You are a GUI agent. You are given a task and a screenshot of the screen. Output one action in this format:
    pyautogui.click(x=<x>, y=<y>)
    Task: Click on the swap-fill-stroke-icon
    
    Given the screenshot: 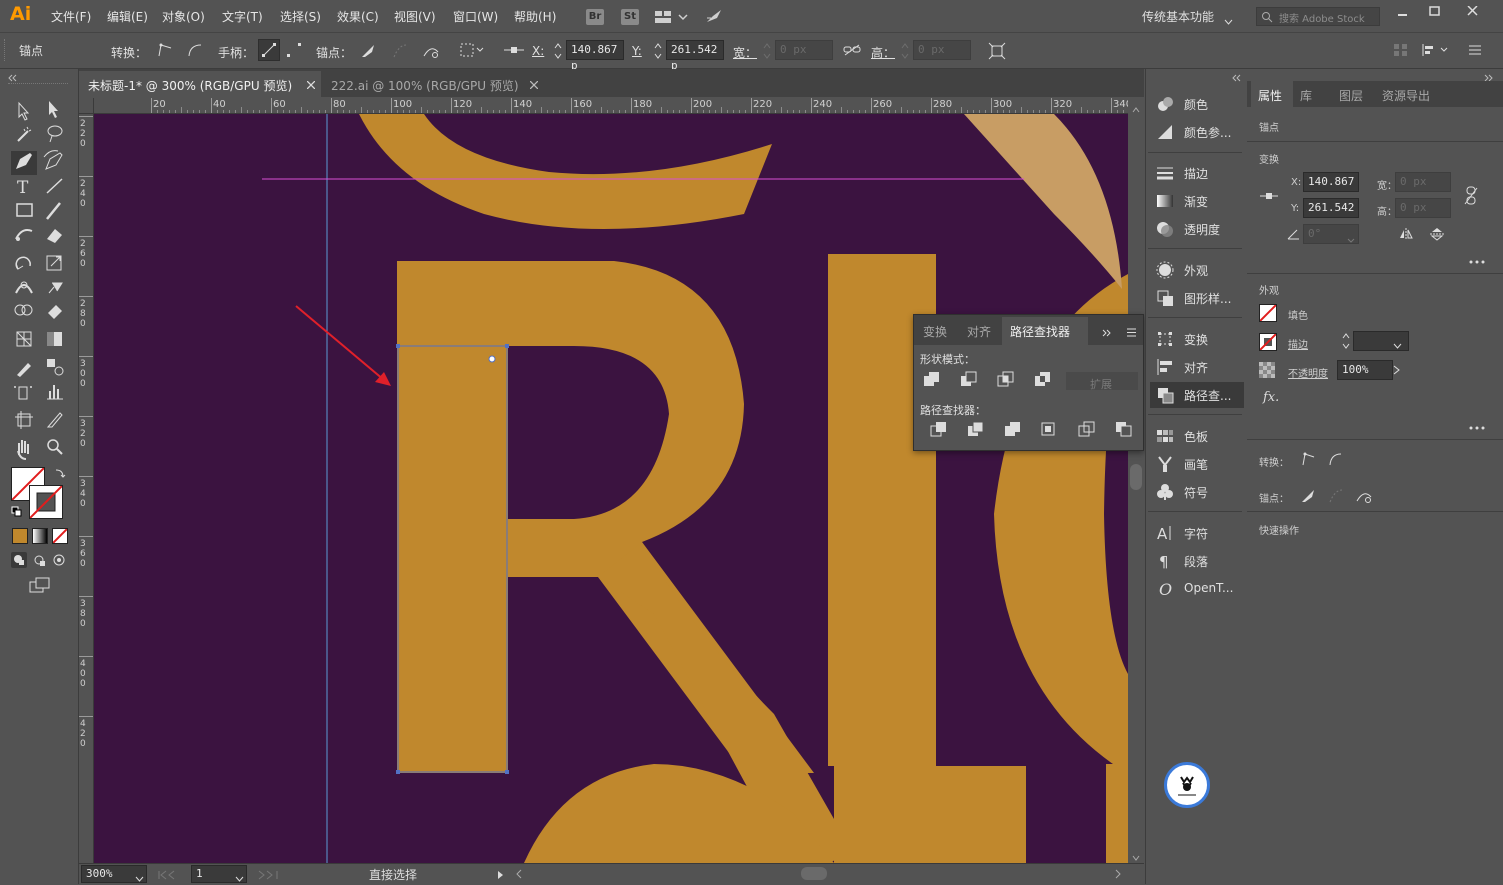 What is the action you would take?
    pyautogui.click(x=60, y=474)
    